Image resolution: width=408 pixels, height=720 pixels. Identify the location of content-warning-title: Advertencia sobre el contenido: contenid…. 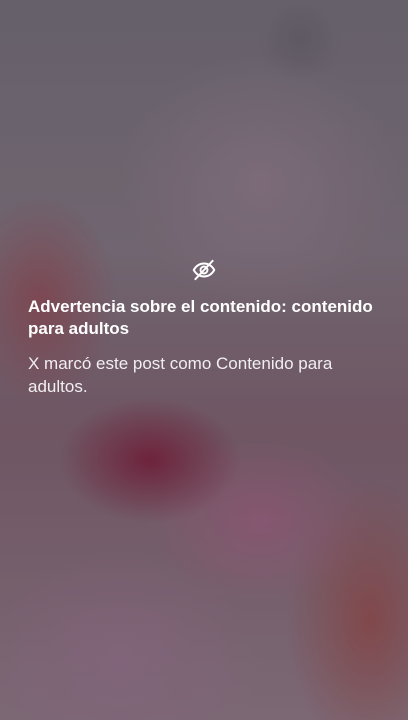
(200, 317).